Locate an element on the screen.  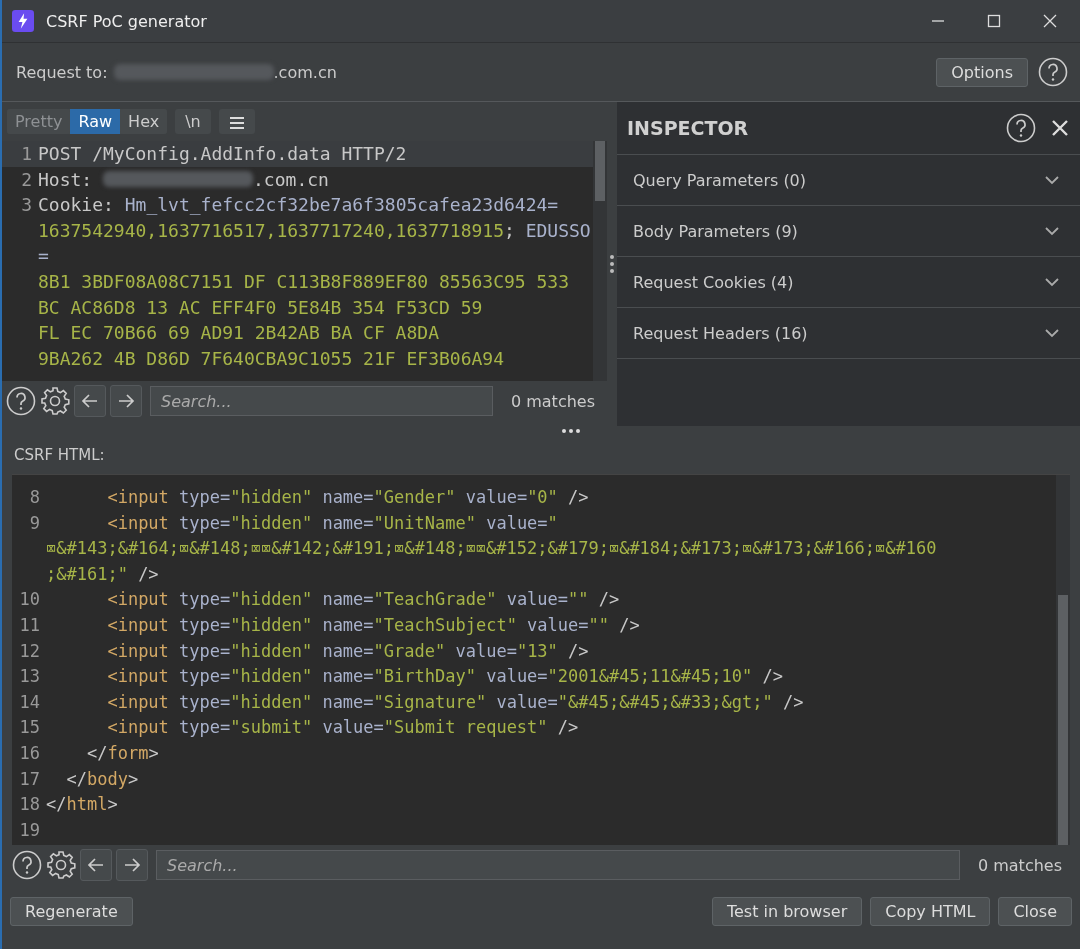
menu-icon is located at coordinates (236, 122).